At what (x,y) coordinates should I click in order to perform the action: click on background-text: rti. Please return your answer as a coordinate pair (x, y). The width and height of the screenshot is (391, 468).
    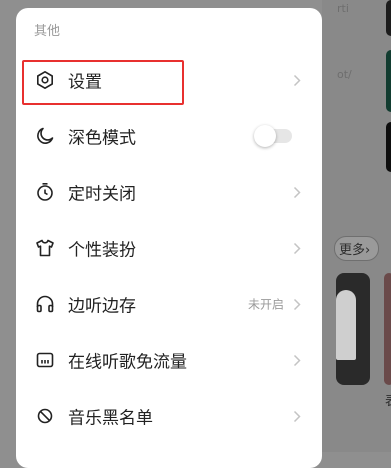
    Looking at the image, I should click on (343, 8).